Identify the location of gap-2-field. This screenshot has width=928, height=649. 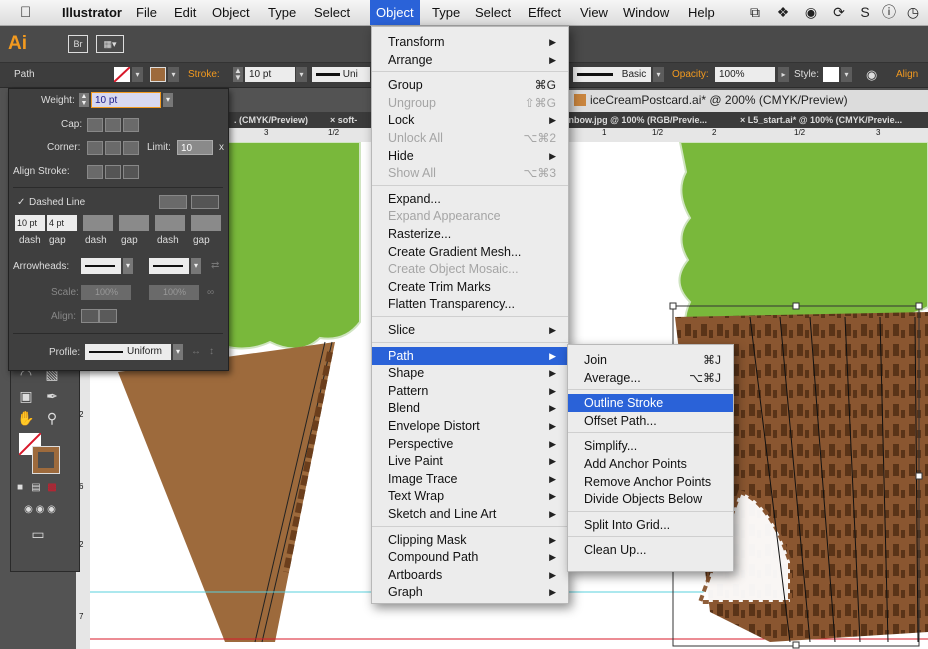
(134, 223).